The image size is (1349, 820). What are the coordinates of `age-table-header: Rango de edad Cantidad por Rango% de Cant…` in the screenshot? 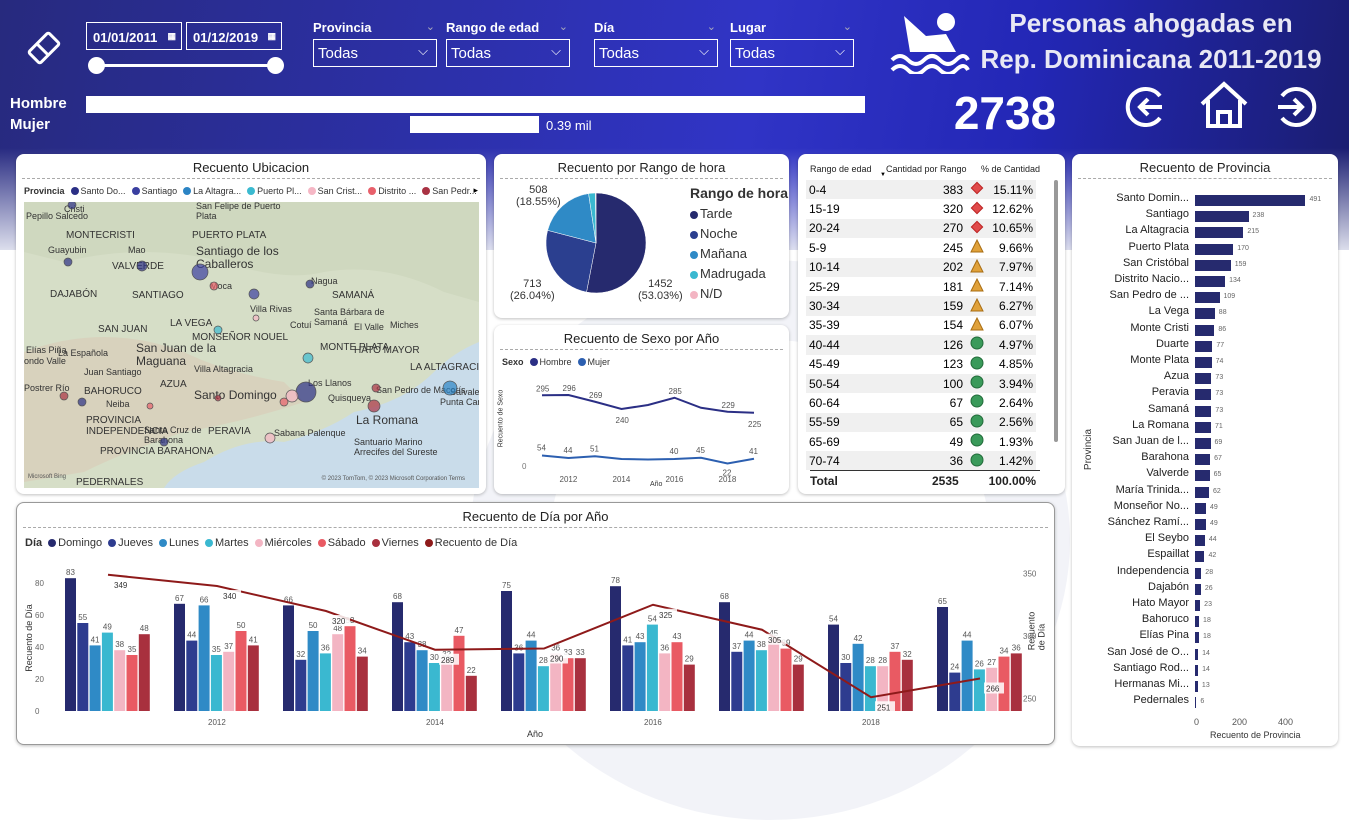 It's located at (925, 169).